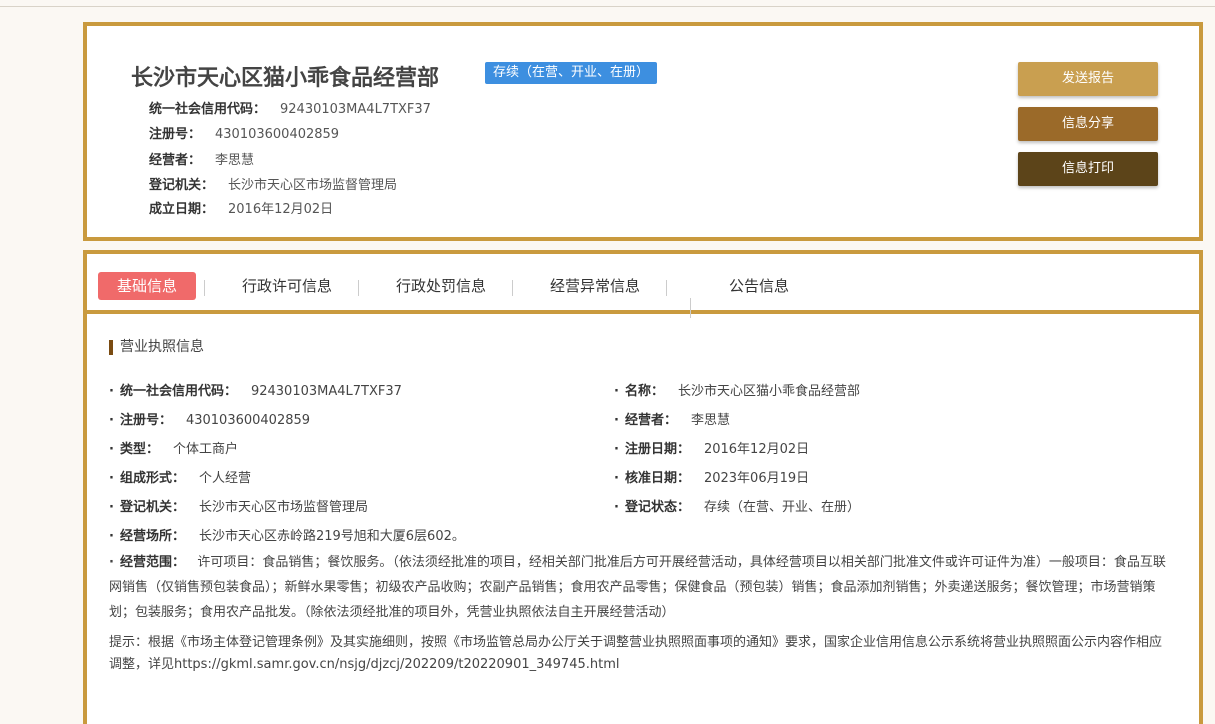 The height and width of the screenshot is (724, 1215). Describe the element at coordinates (313, 185) in the screenshot. I see `header-authority-value: 长沙市天心区市场监督管理局` at that location.